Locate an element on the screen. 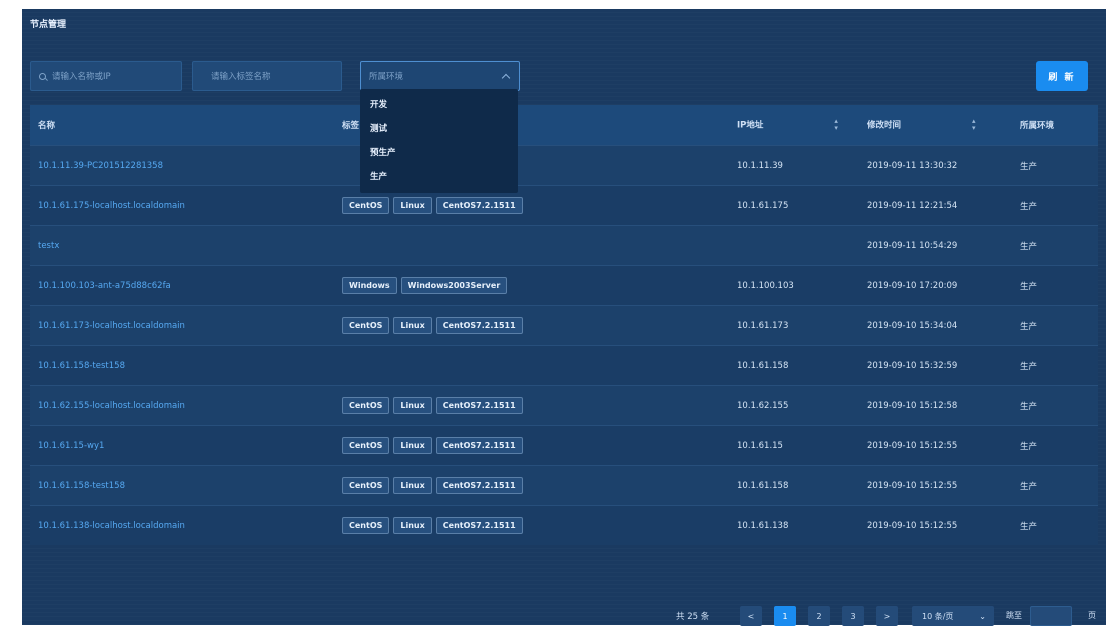 The width and height of the screenshot is (1106, 628). node-name-link: 10.1.100.103-ant-a75d88c62fa is located at coordinates (186, 286).